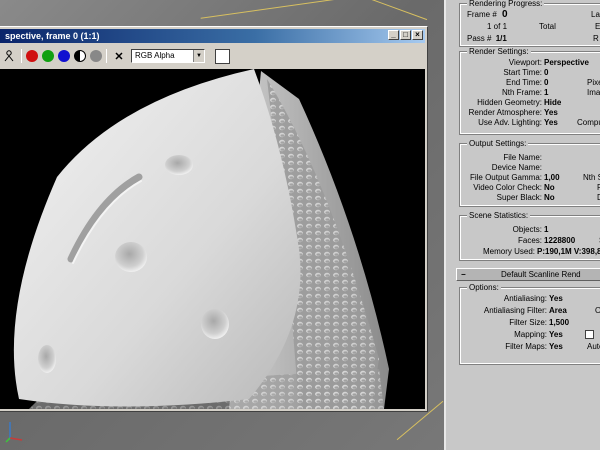 This screenshot has width=600, height=450. What do you see at coordinates (551, 122) in the screenshot?
I see `adv-lighting-value: Yes` at bounding box center [551, 122].